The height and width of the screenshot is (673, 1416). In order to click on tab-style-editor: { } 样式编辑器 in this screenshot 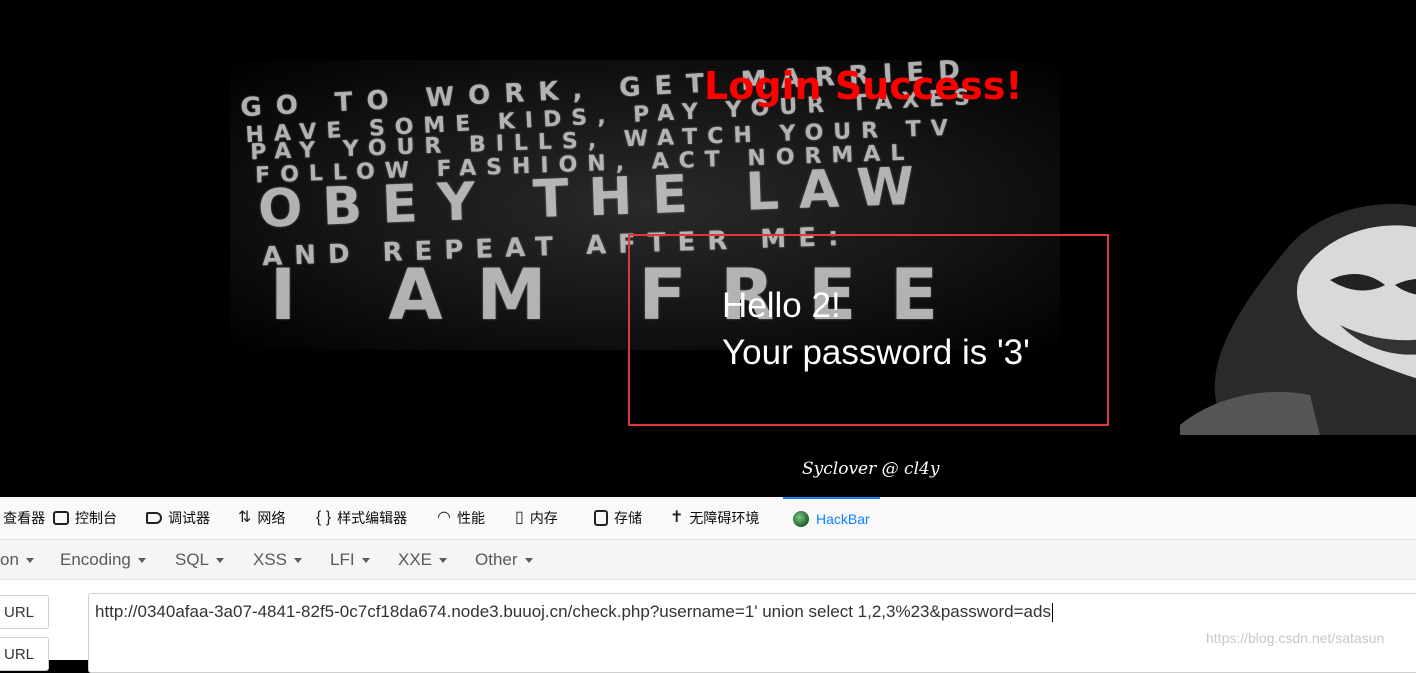, I will do `click(361, 518)`.